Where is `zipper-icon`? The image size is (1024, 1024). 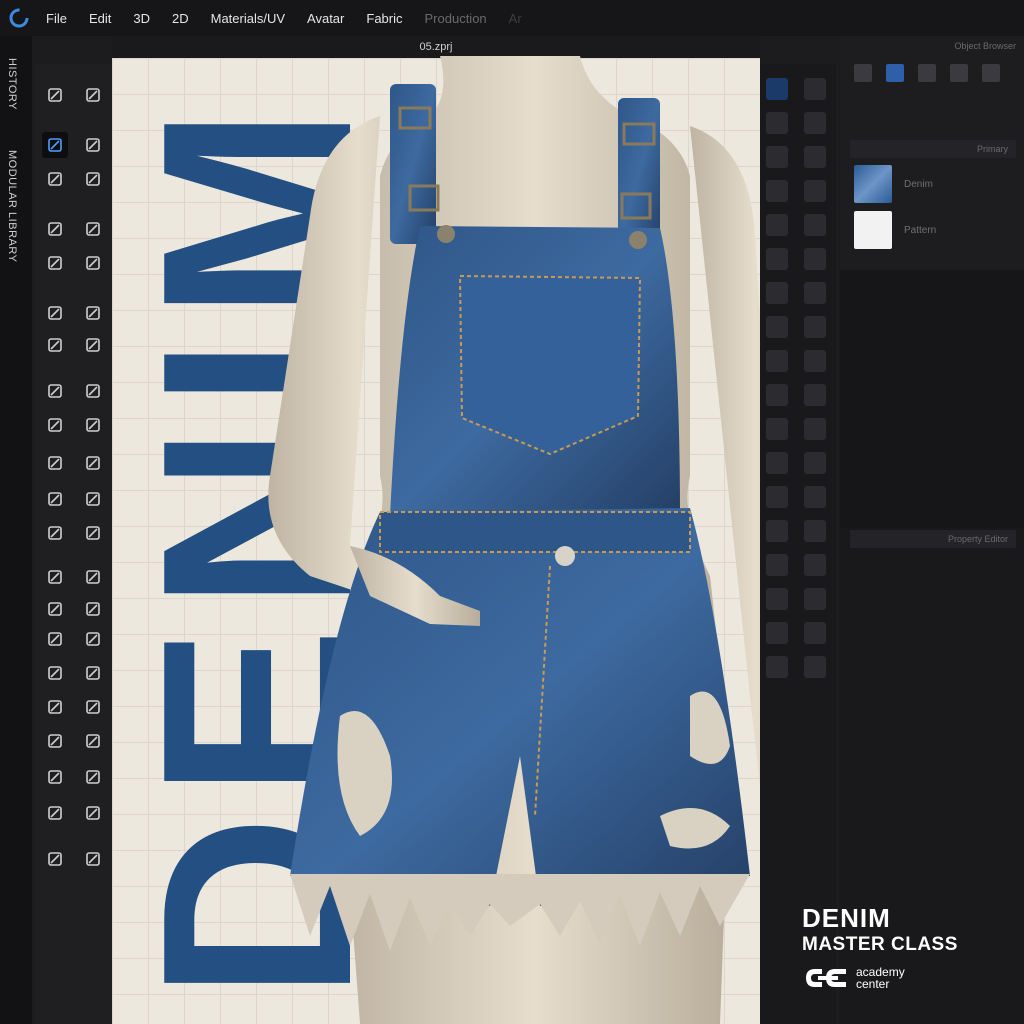 zipper-icon is located at coordinates (93, 577).